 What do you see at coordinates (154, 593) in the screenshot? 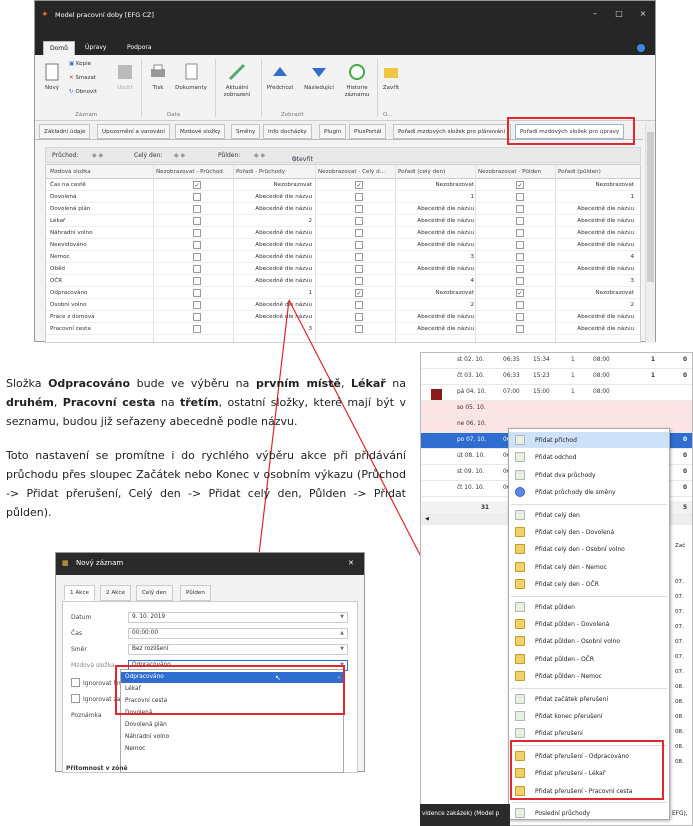
I see `dialog-tab-cely-den: Celý den` at bounding box center [154, 593].